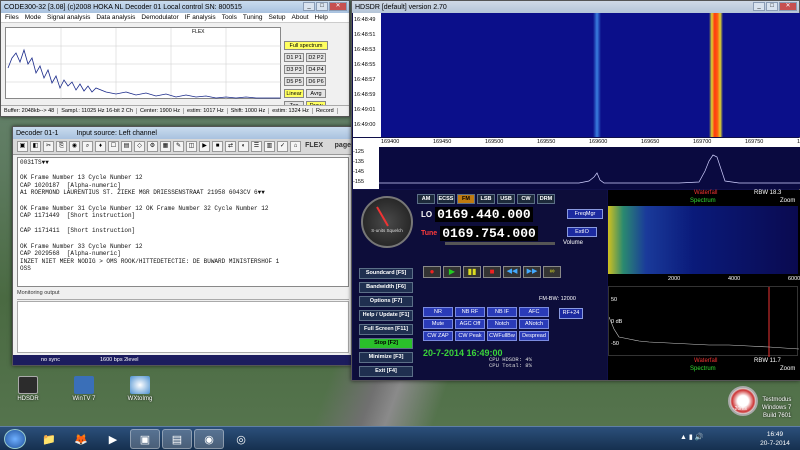 Image resolution: width=800 pixels, height=450 pixels. Describe the element at coordinates (81, 439) in the screenshot. I see `taskbar-firefox-icon: 🦊` at that location.